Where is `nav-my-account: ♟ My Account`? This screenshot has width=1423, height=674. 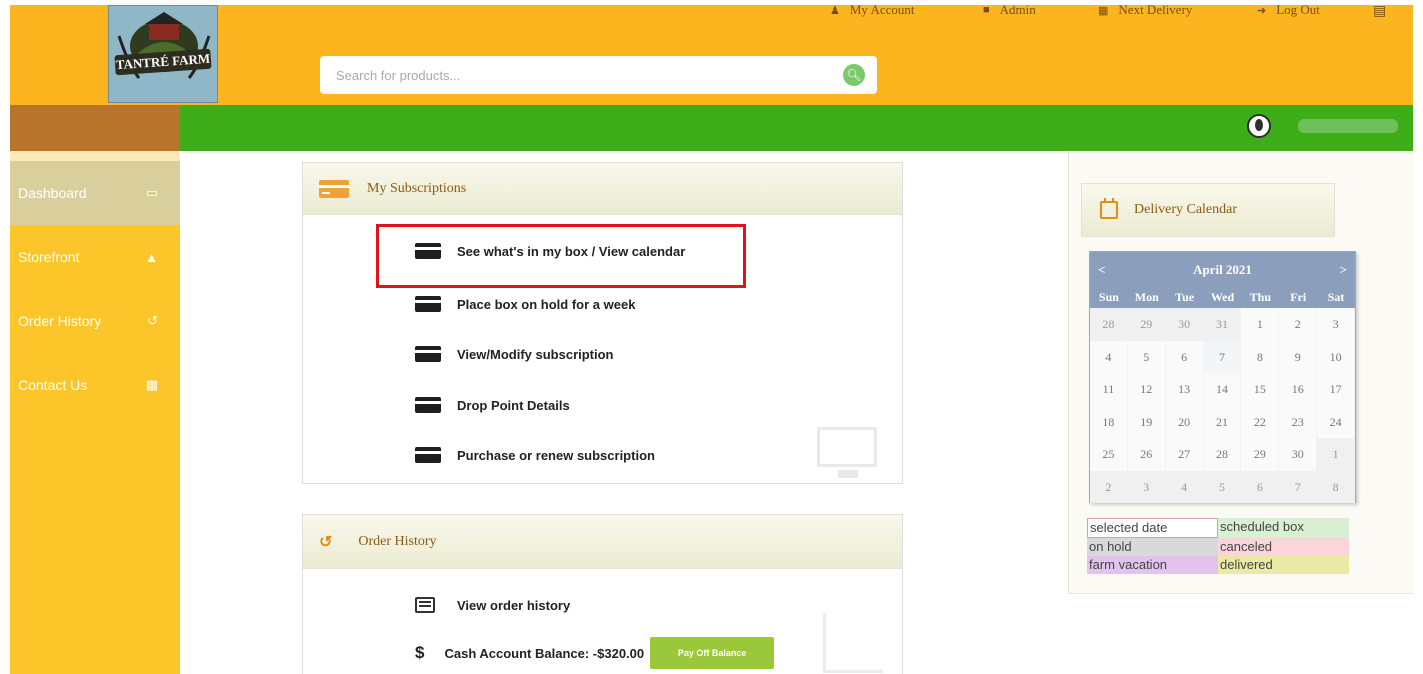
nav-my-account: ♟ My Account is located at coordinates (872, 10).